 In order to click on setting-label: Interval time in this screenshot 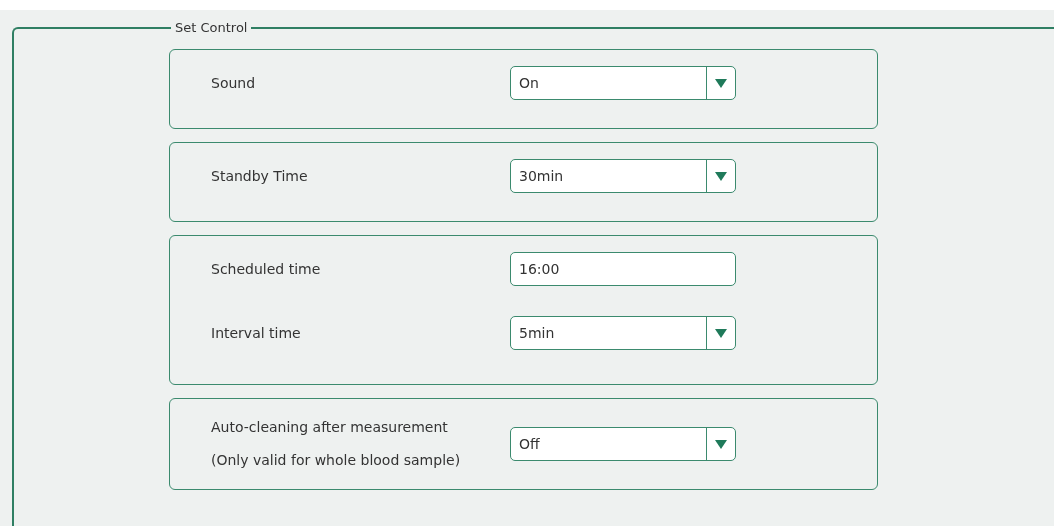, I will do `click(256, 333)`.